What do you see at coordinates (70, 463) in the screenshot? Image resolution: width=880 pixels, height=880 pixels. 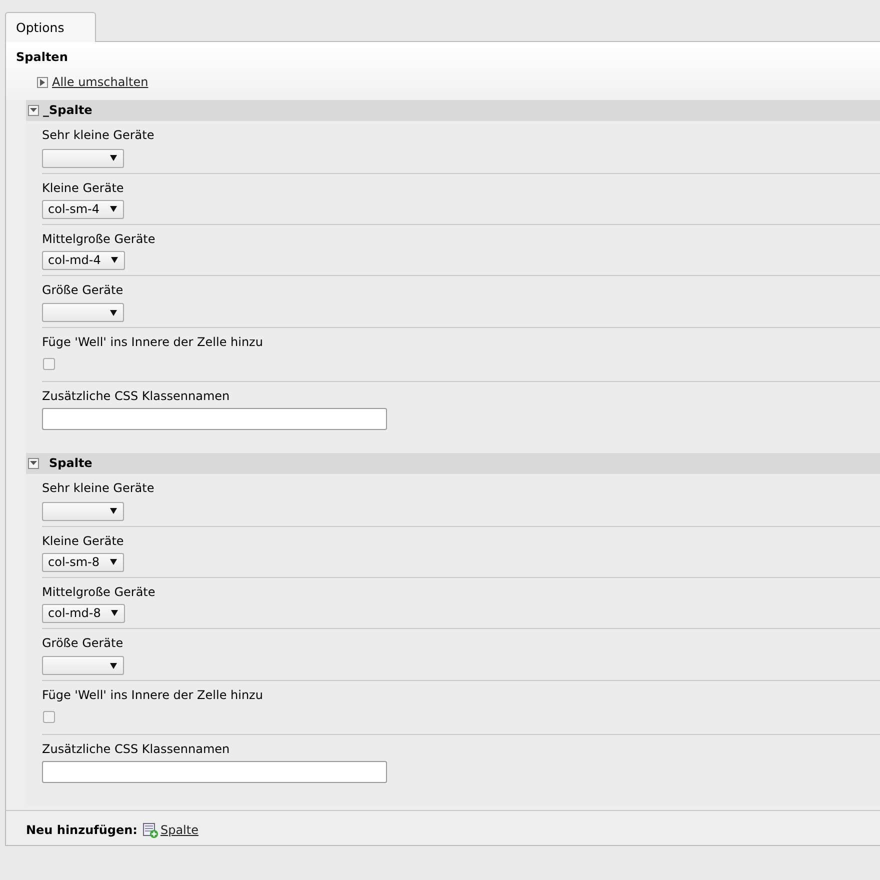 I see `section-title: Spalte` at bounding box center [70, 463].